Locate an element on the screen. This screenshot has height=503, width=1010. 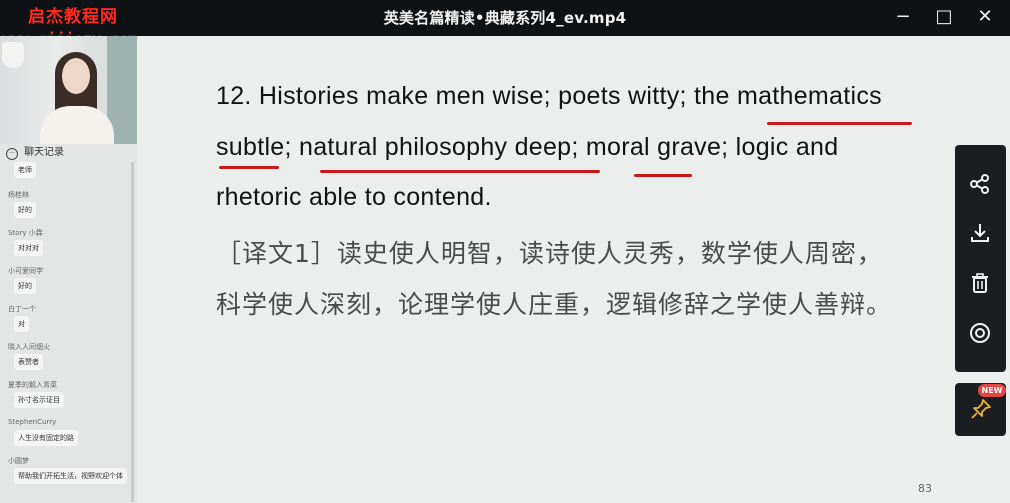
chat-message: 晓入人间烟火 表赞者 is located at coordinates (65, 359).